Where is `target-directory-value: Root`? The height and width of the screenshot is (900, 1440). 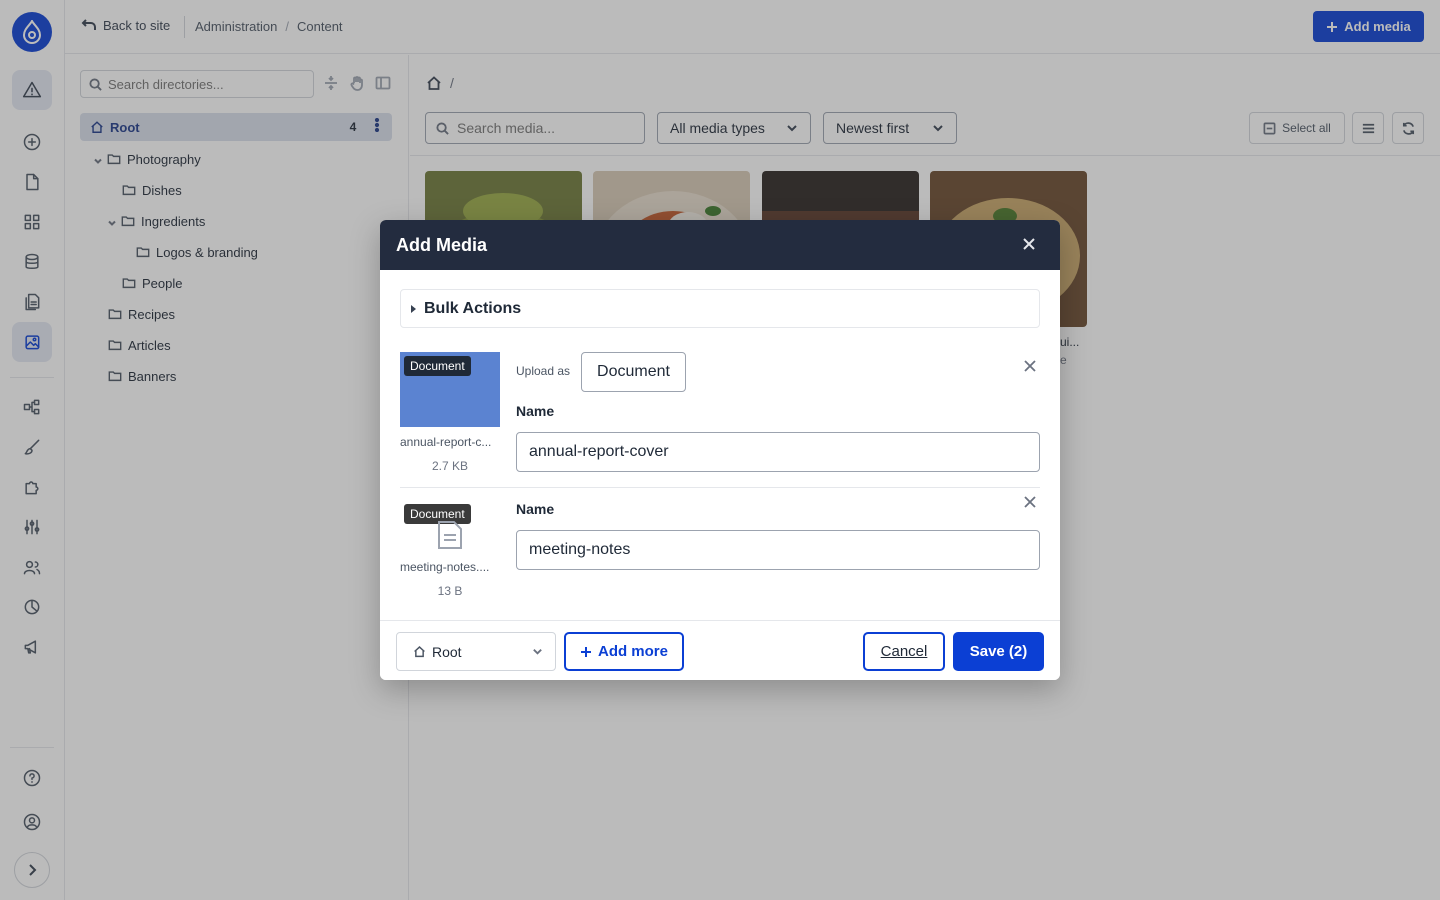 target-directory-value: Root is located at coordinates (447, 651).